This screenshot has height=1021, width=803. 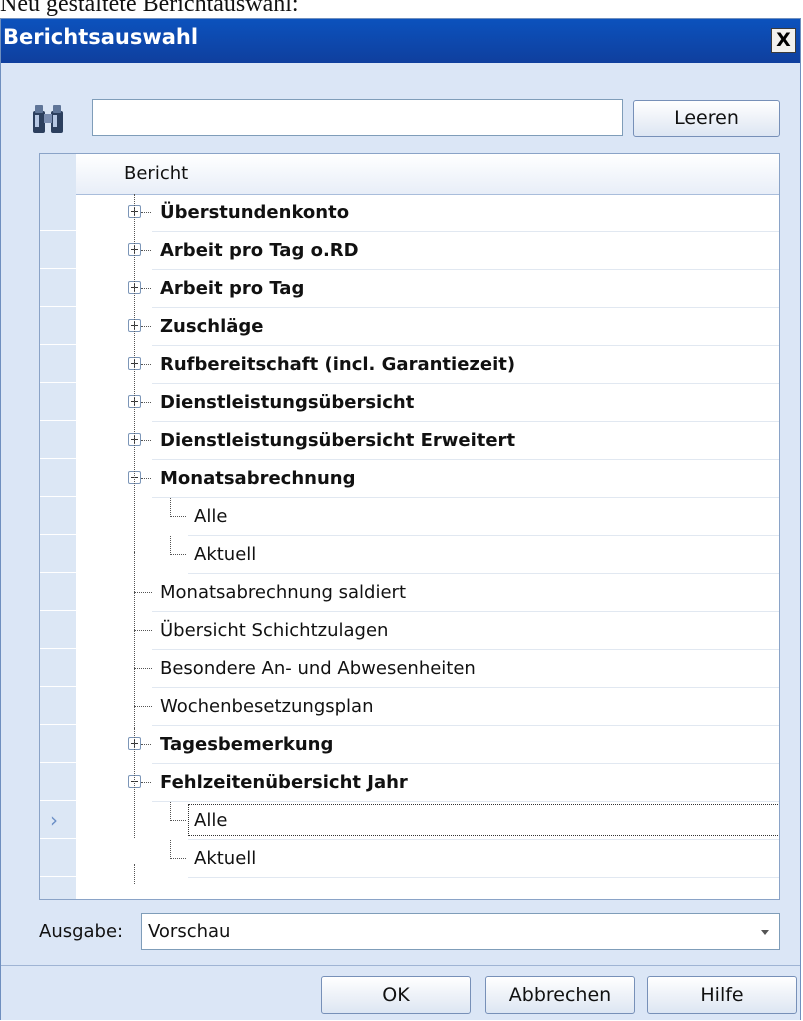 What do you see at coordinates (357, 117) in the screenshot?
I see `search-input` at bounding box center [357, 117].